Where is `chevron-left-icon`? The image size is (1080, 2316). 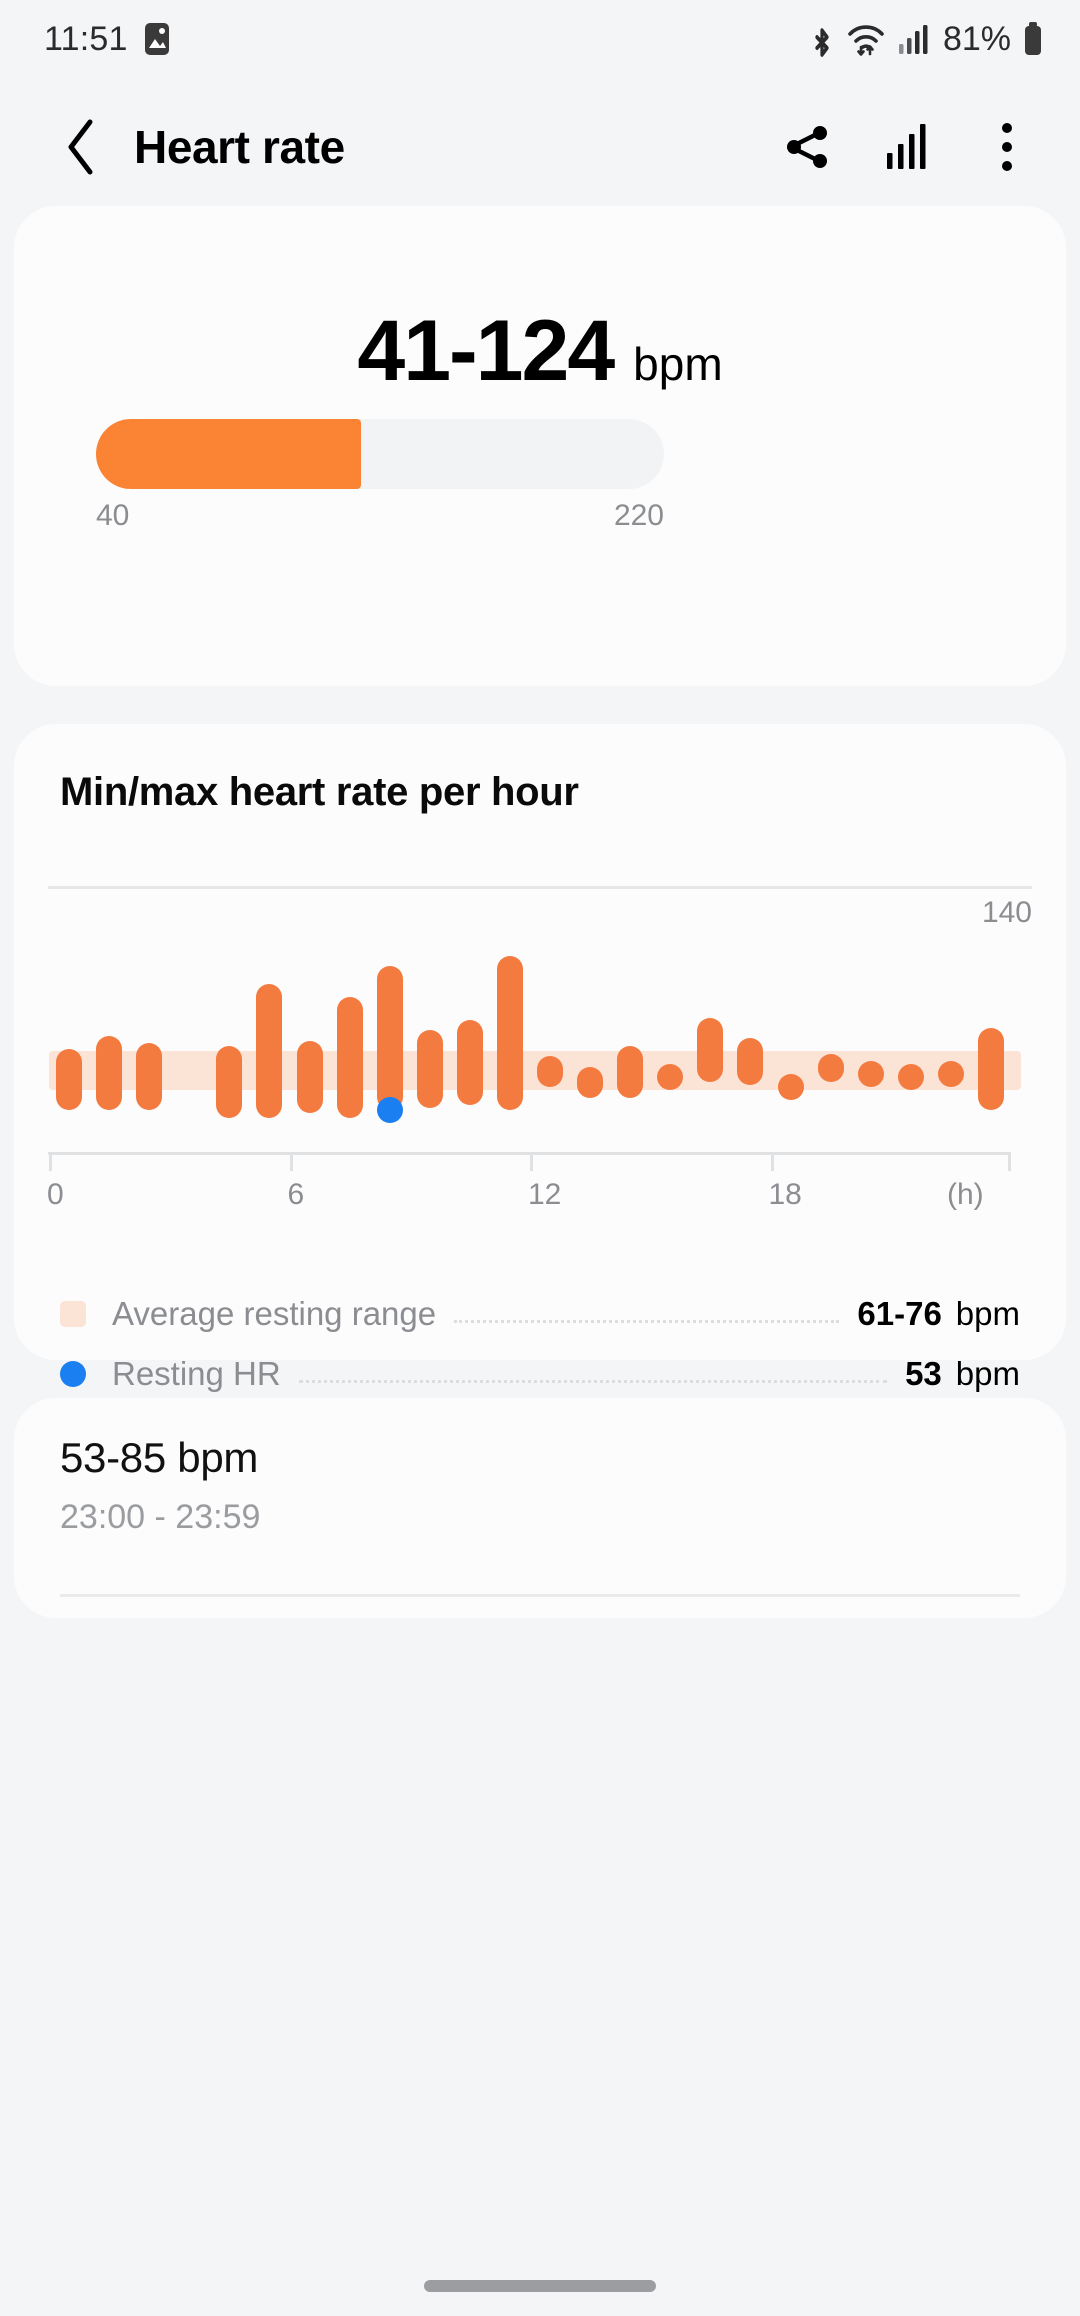 chevron-left-icon is located at coordinates (81, 147).